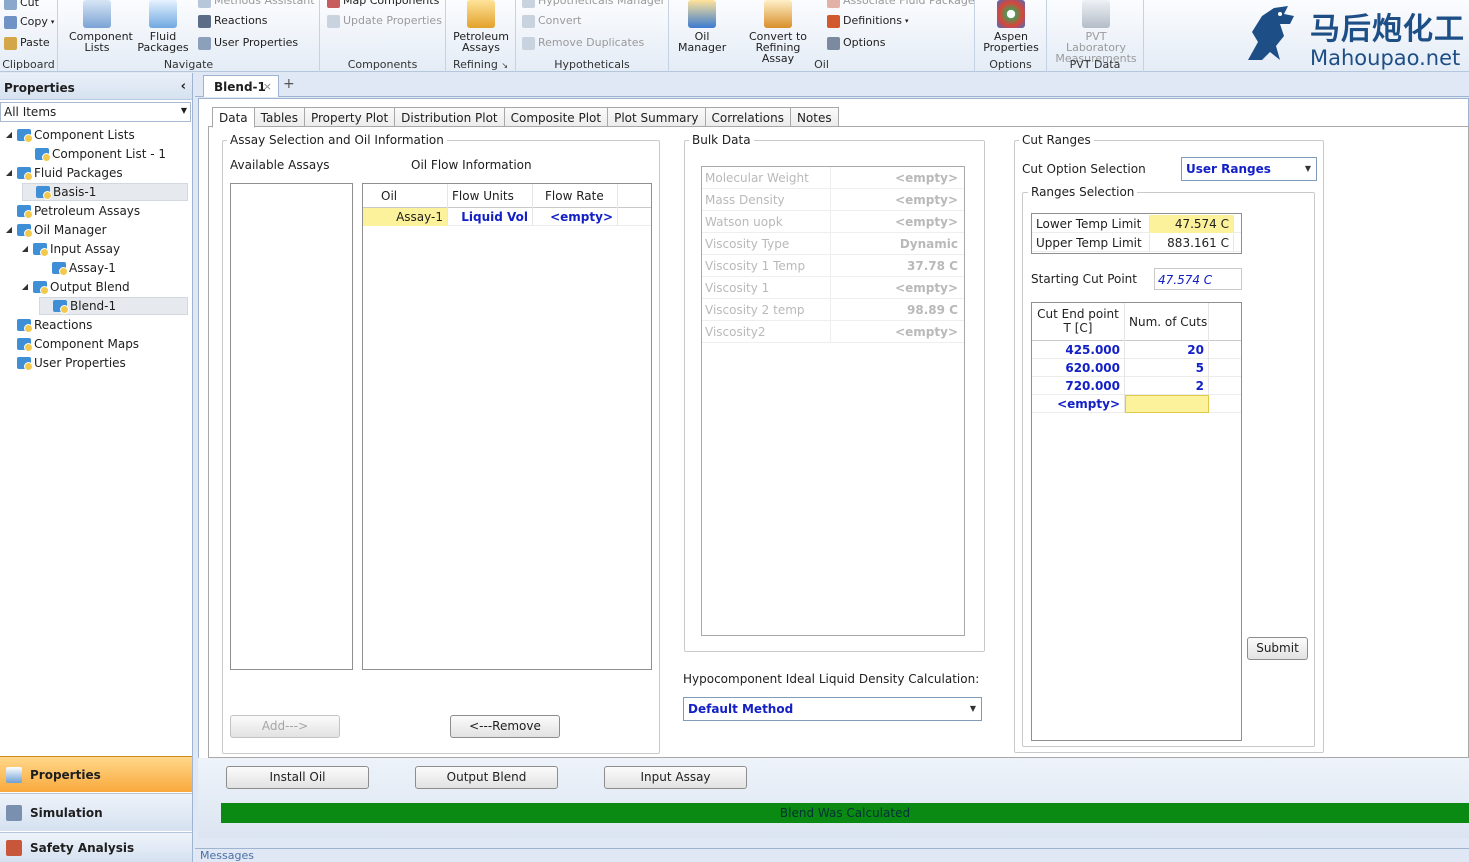 The width and height of the screenshot is (1469, 862). Describe the element at coordinates (248, 43) in the screenshot. I see `user-properties-button: User Properties` at that location.